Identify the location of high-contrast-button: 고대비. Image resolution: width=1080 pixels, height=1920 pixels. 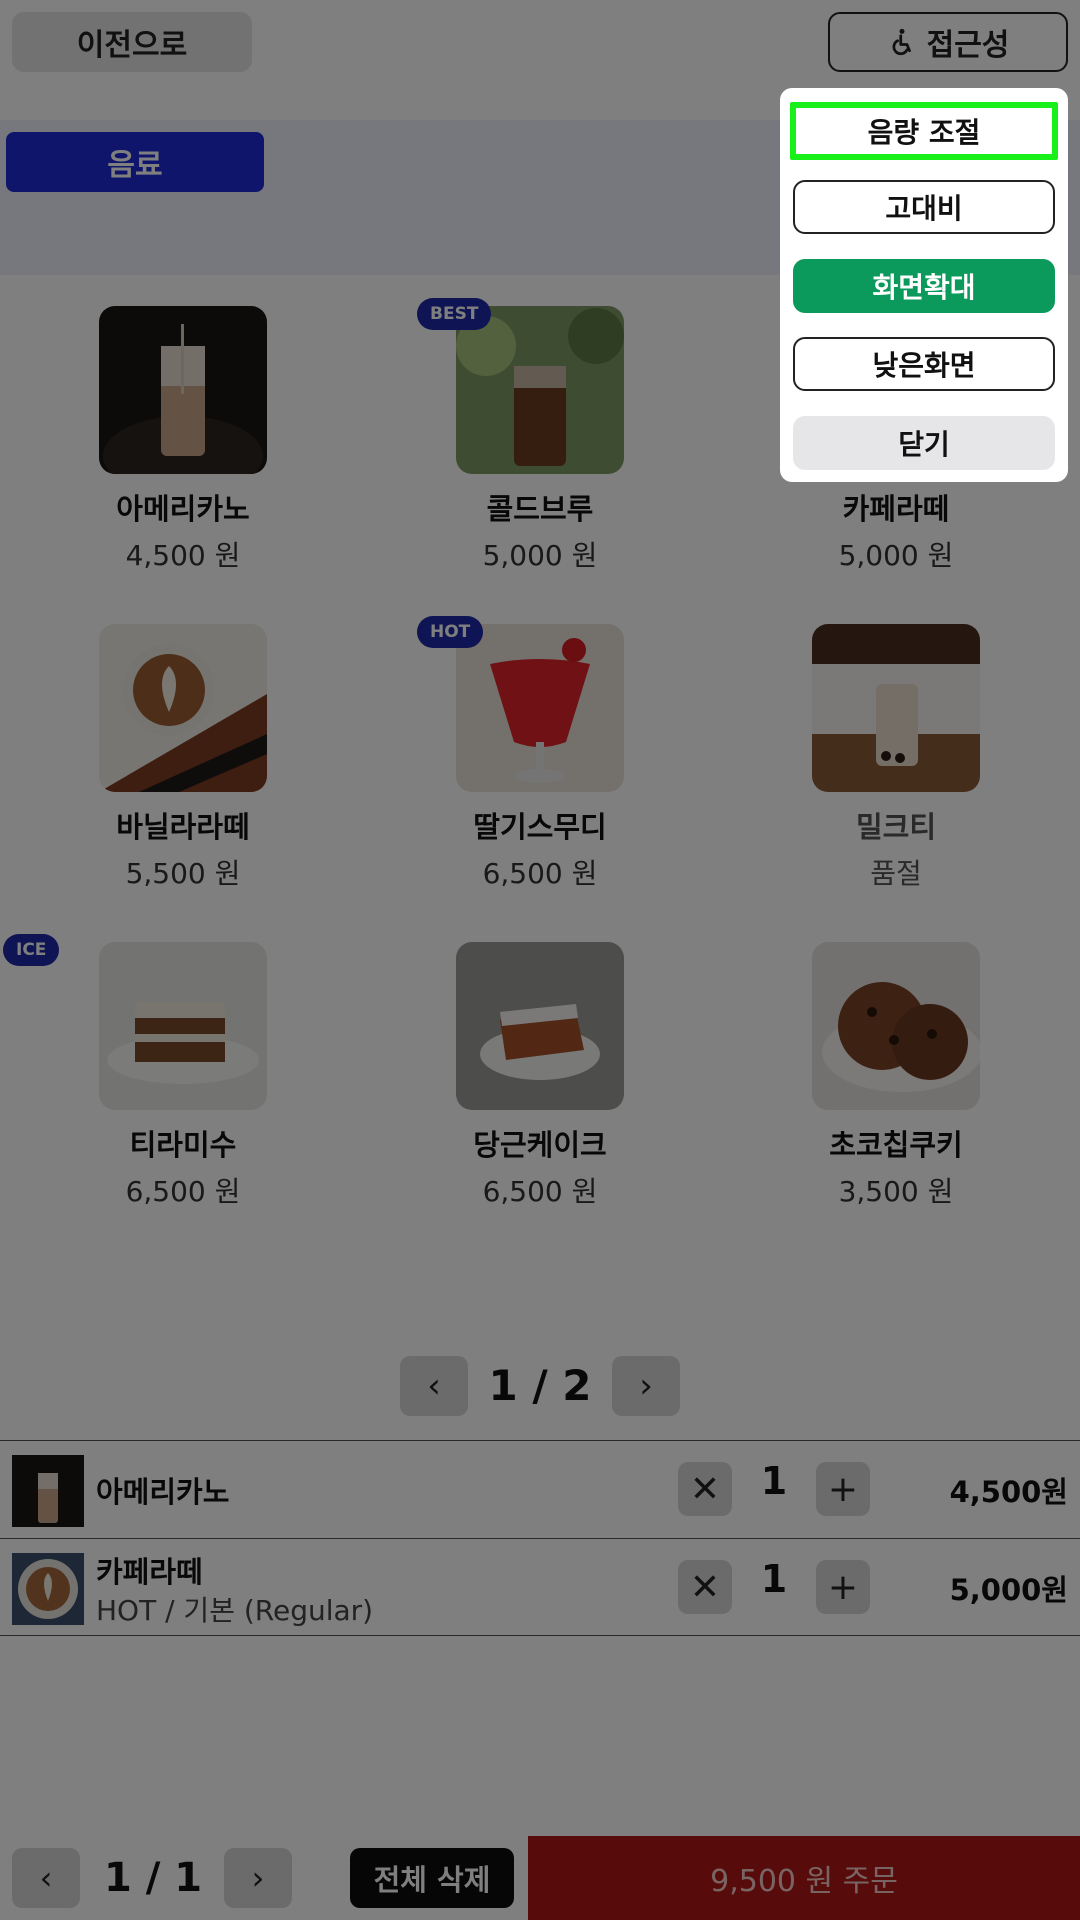
(924, 207).